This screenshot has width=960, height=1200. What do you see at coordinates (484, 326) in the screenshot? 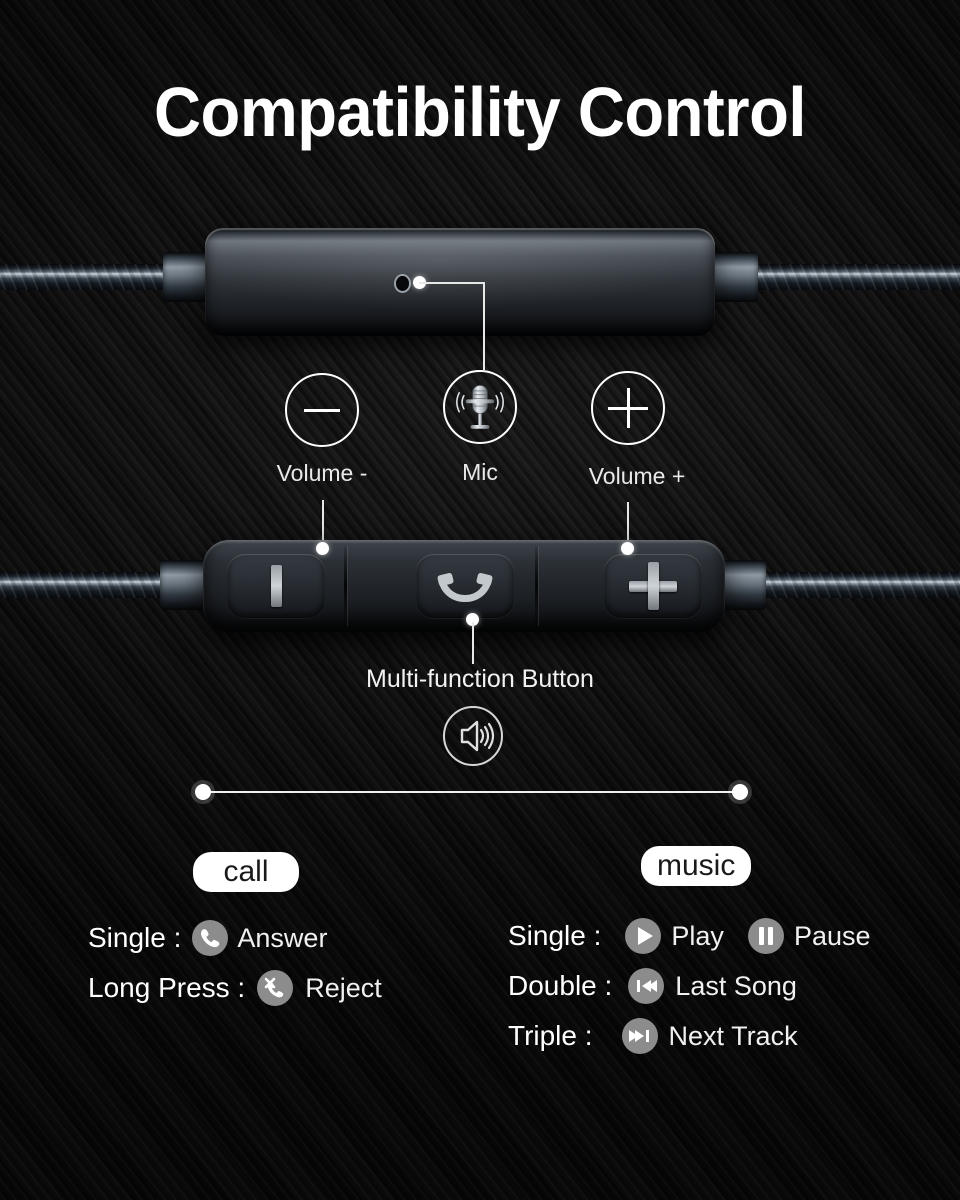
I see `mic-leader-vertical` at bounding box center [484, 326].